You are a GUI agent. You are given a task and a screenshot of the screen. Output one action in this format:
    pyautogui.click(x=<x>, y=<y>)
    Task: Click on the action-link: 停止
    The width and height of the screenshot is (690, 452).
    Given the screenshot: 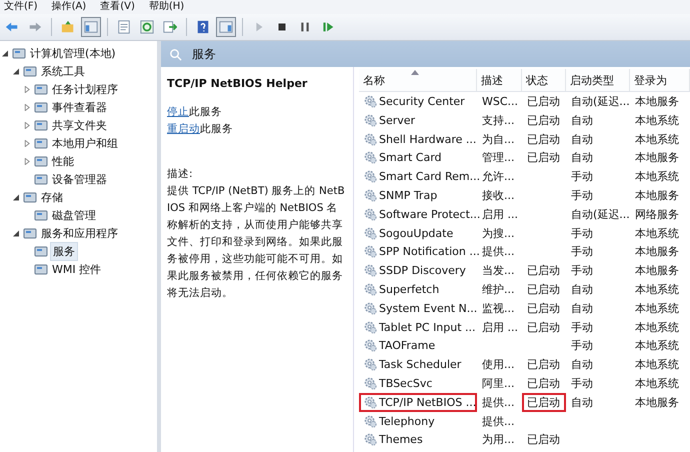 What is the action you would take?
    pyautogui.click(x=178, y=112)
    